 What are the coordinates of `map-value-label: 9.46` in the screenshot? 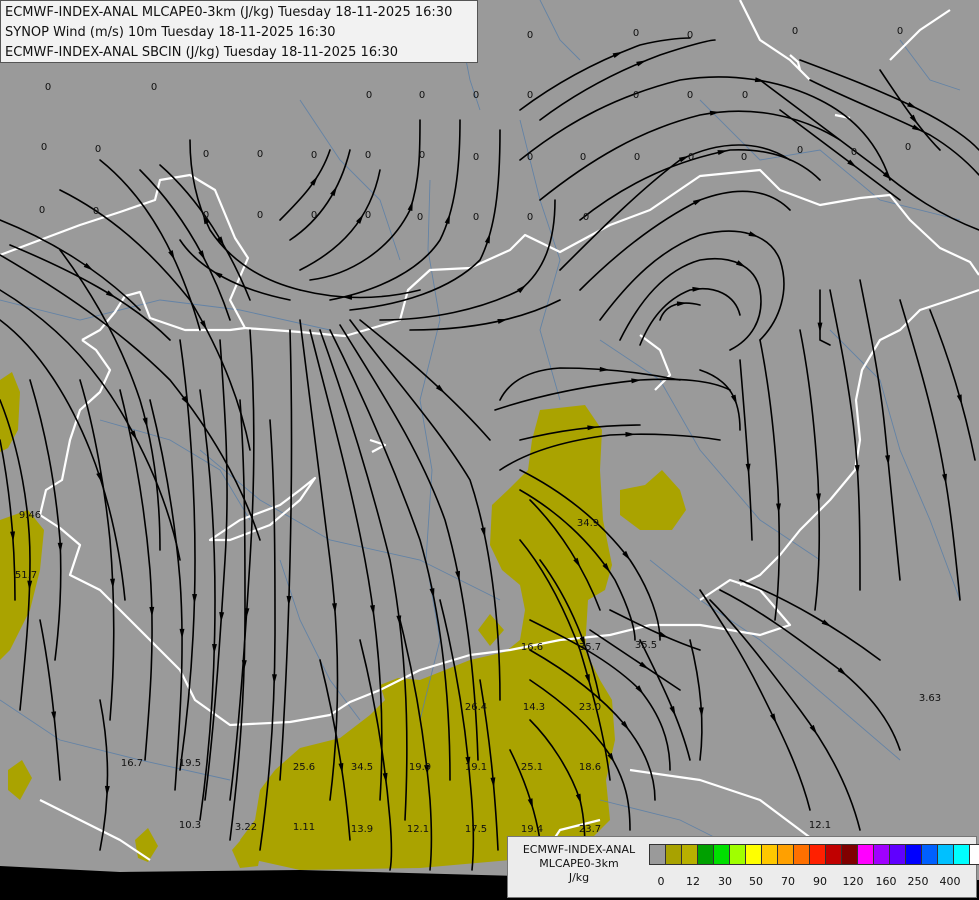 It's located at (30, 515).